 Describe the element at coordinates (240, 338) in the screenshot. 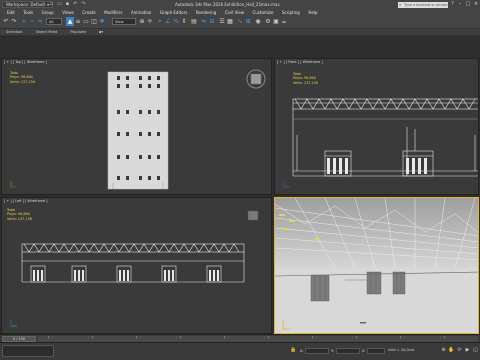

I see `time-slider-bar: 0 / 100` at that location.